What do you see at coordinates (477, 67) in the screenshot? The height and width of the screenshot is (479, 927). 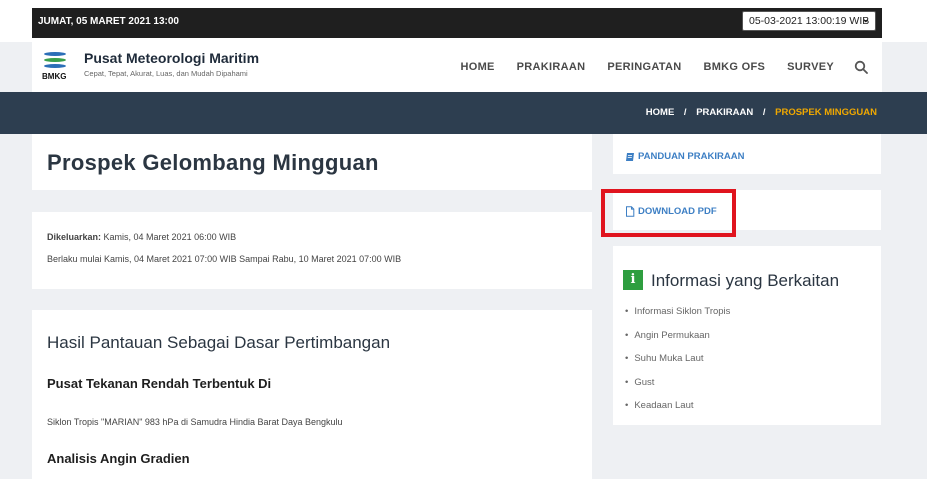 I see `nav-home: HOME` at bounding box center [477, 67].